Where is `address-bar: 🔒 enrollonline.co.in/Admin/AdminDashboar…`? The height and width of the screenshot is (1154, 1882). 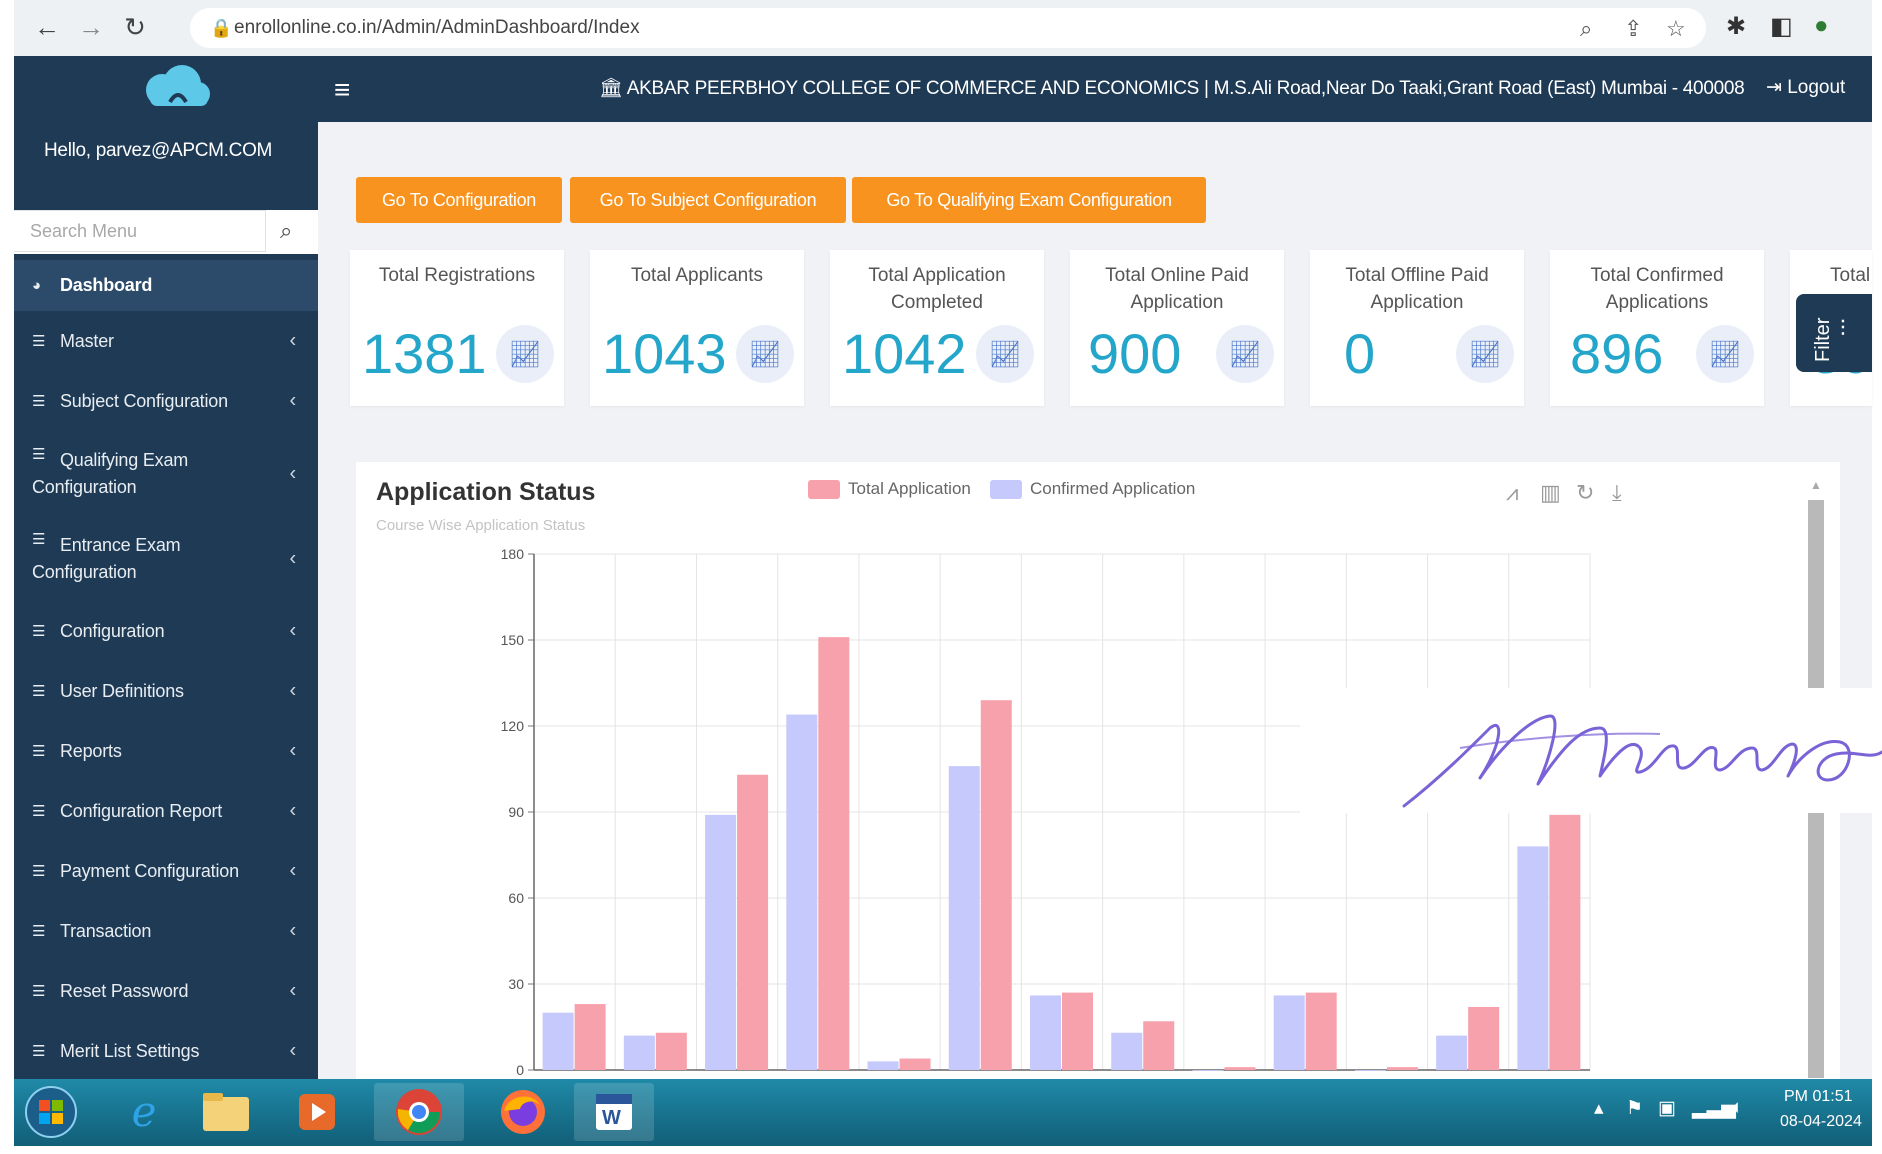 address-bar: 🔒 enrollonline.co.in/Admin/AdminDashboar… is located at coordinates (948, 28).